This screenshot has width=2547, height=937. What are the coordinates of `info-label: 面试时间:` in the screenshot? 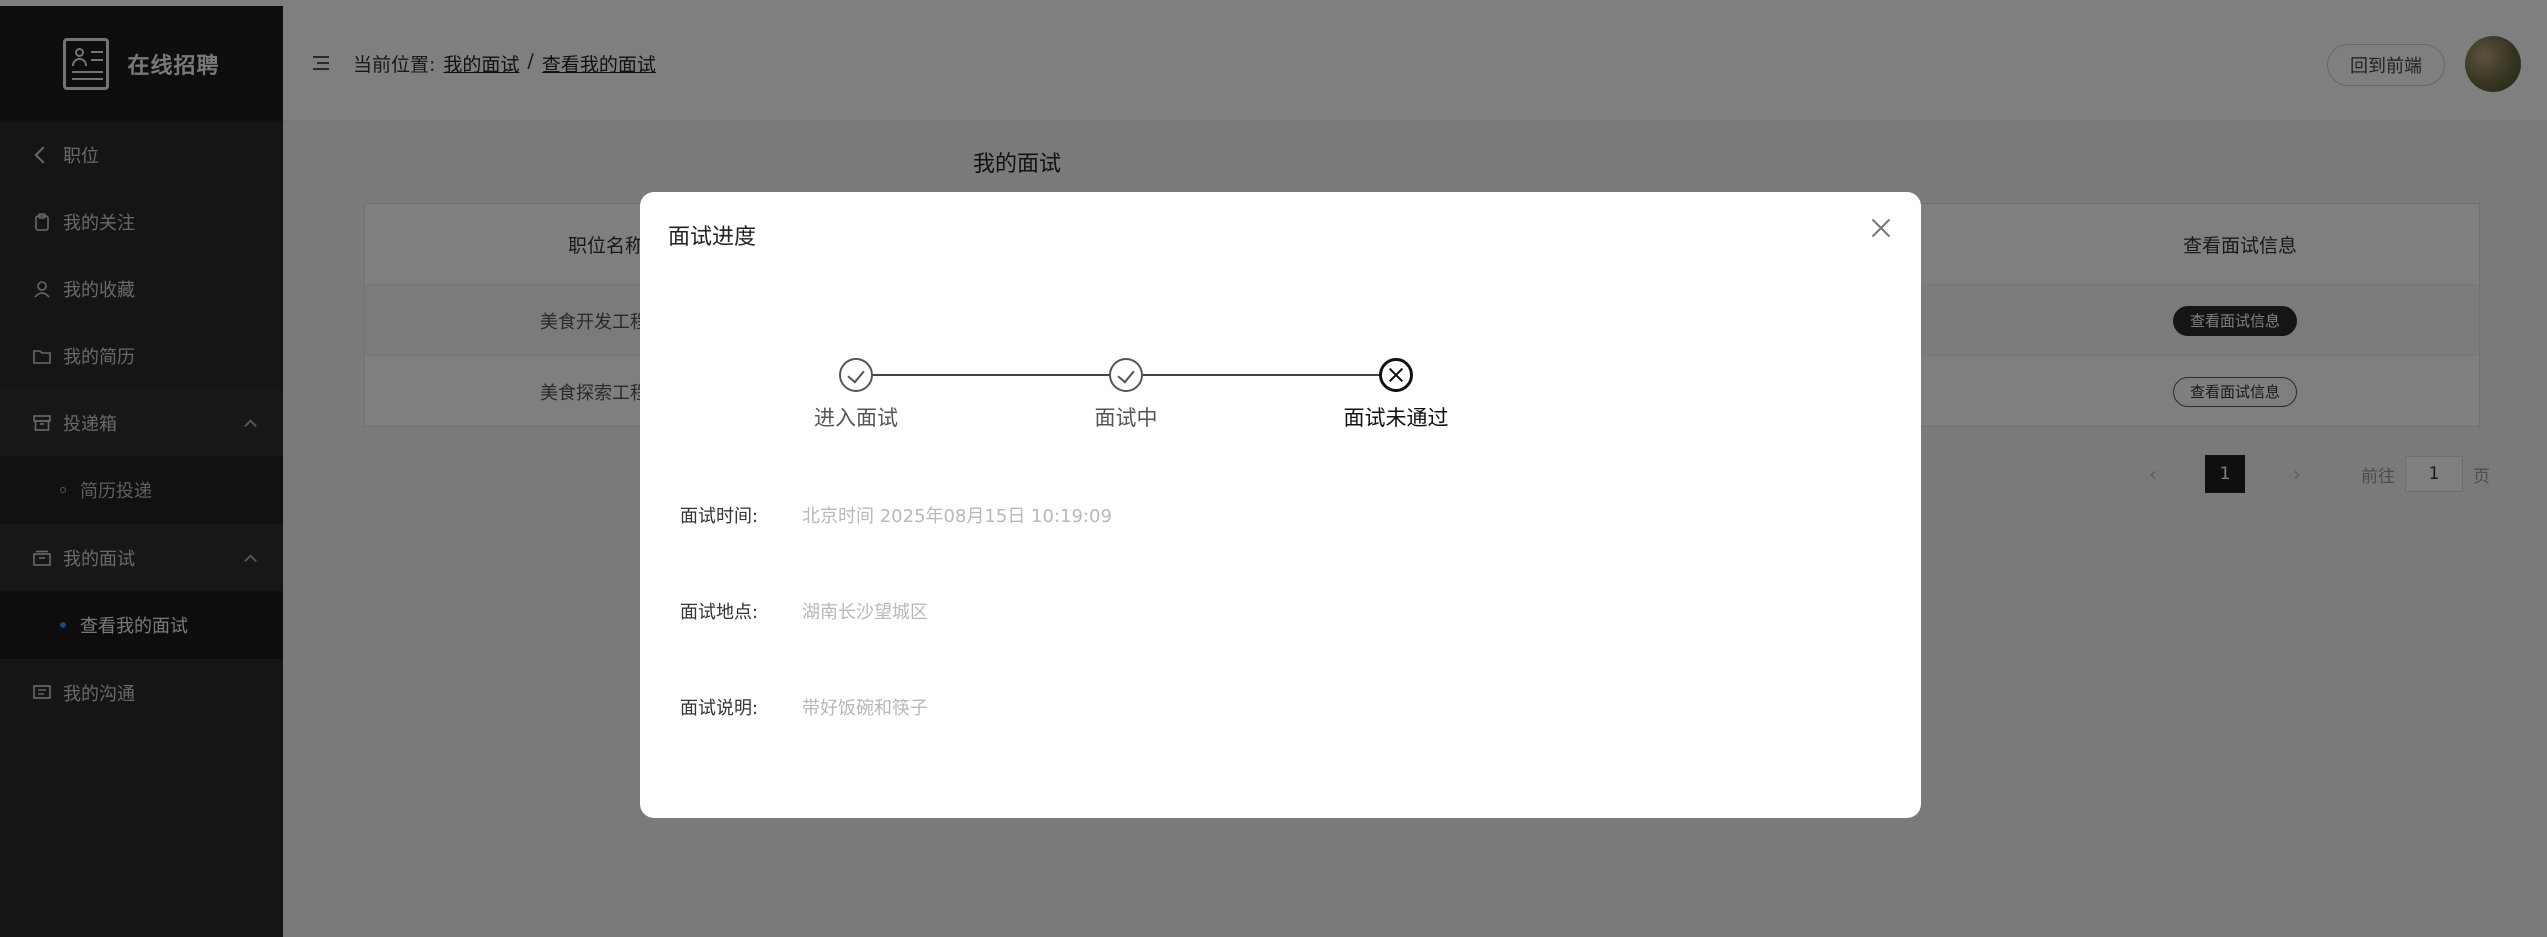 It's located at (719, 516).